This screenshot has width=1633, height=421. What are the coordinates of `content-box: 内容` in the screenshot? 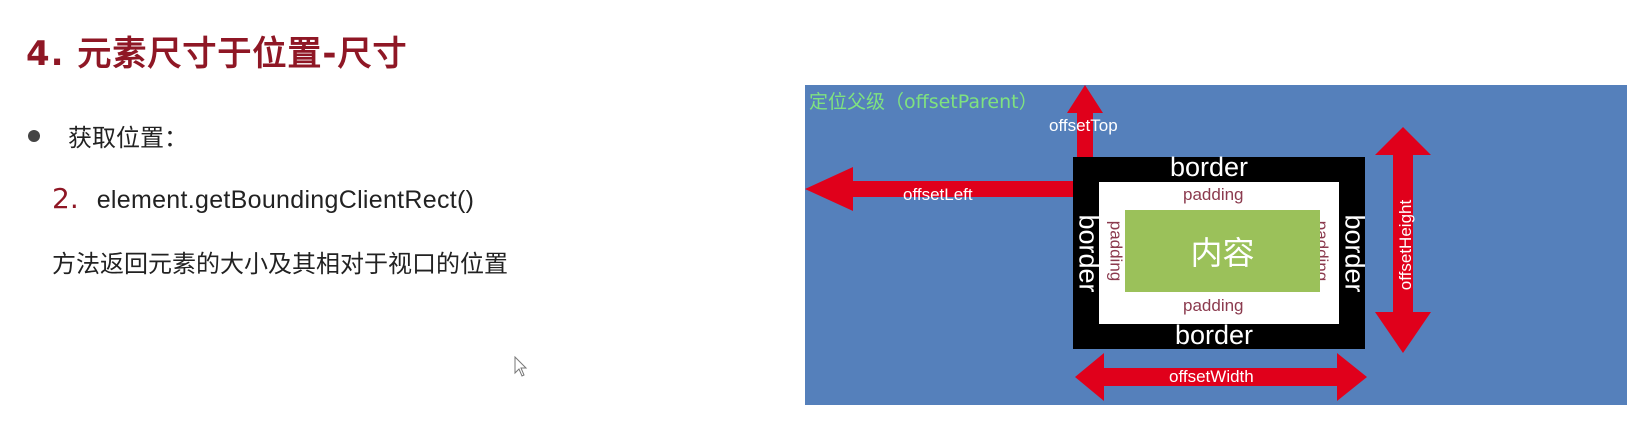 It's located at (1222, 251).